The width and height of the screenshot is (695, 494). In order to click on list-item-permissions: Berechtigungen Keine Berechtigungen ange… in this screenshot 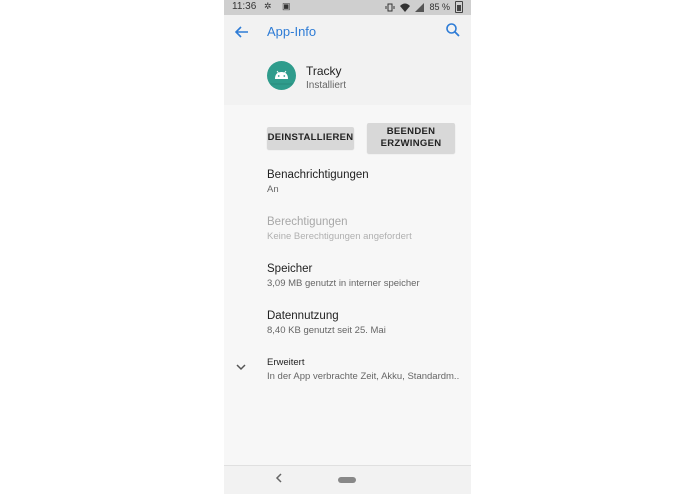, I will do `click(367, 229)`.